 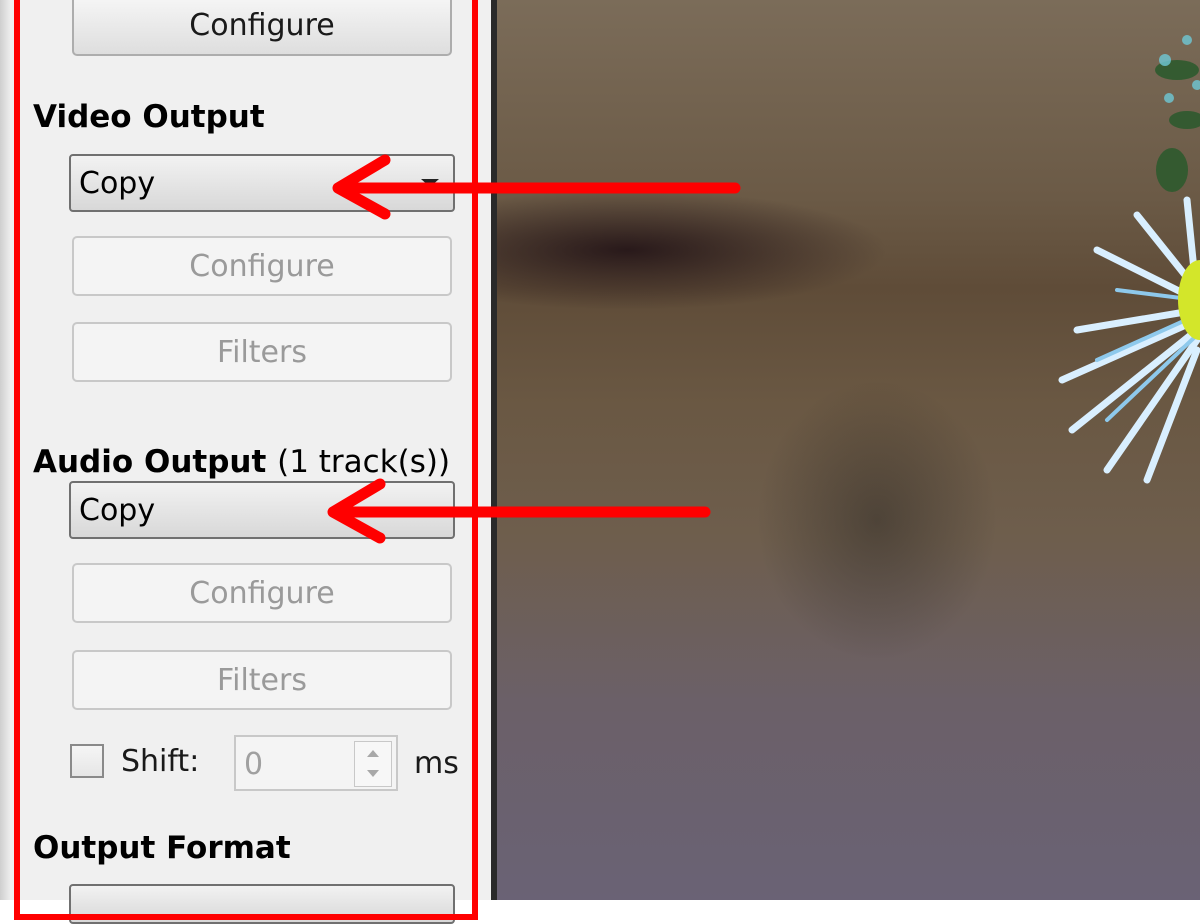 I want to click on audio-output-codec-select: Copy, so click(x=262, y=510).